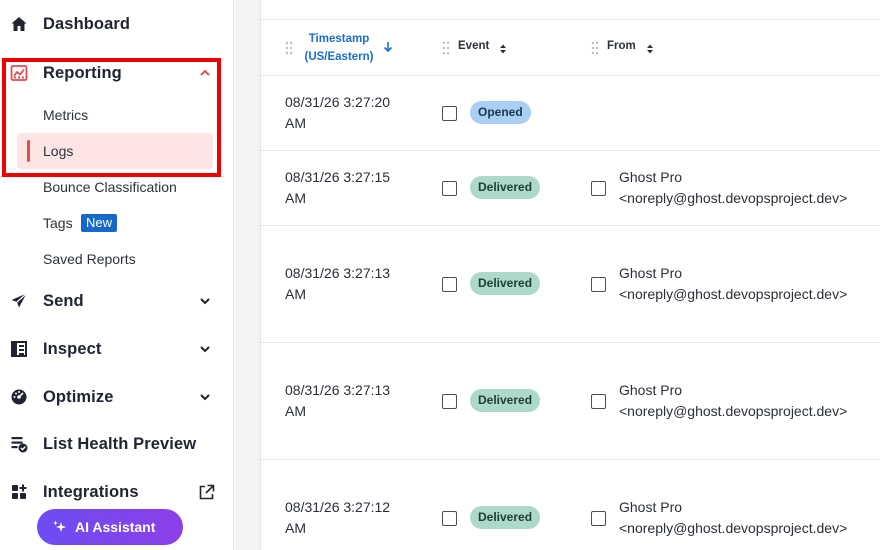  What do you see at coordinates (338, 177) in the screenshot?
I see `timestamp-date: 08/31/26 3:27:15` at bounding box center [338, 177].